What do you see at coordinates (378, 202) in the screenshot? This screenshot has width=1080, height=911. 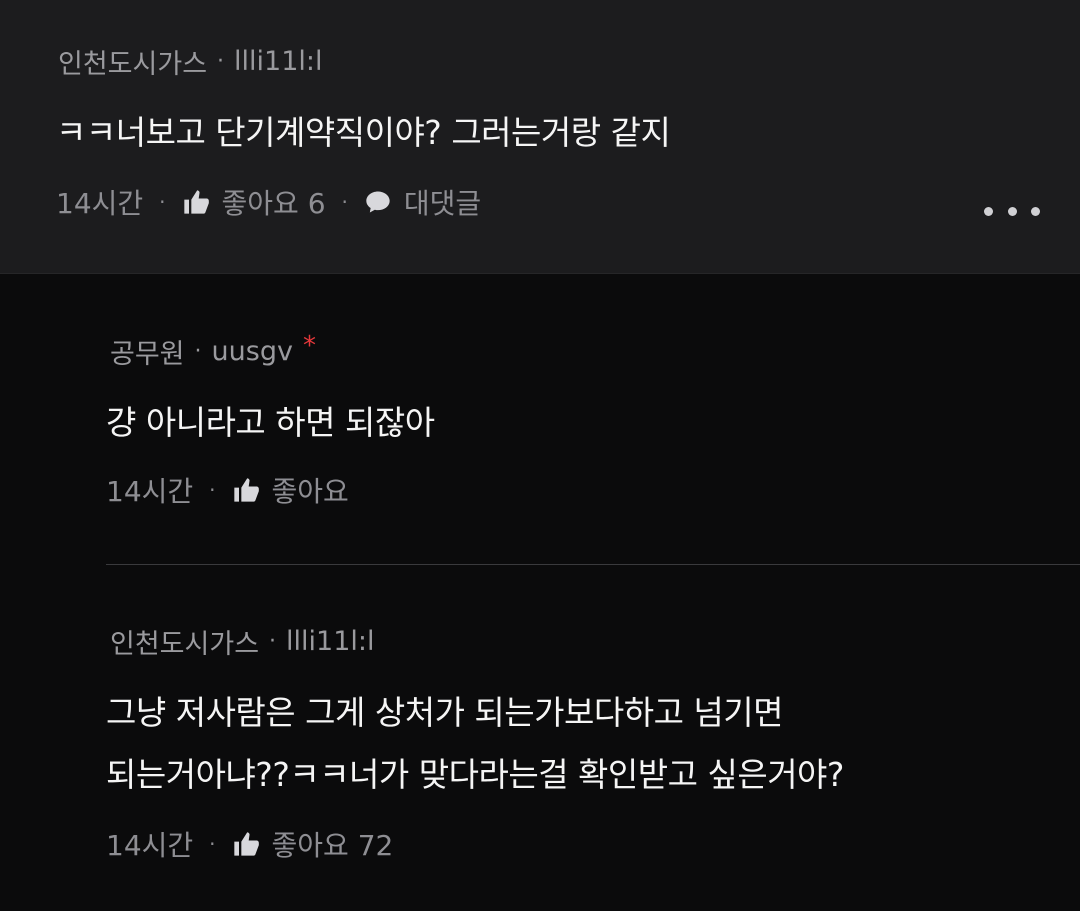 I see `speech-bubble-icon` at bounding box center [378, 202].